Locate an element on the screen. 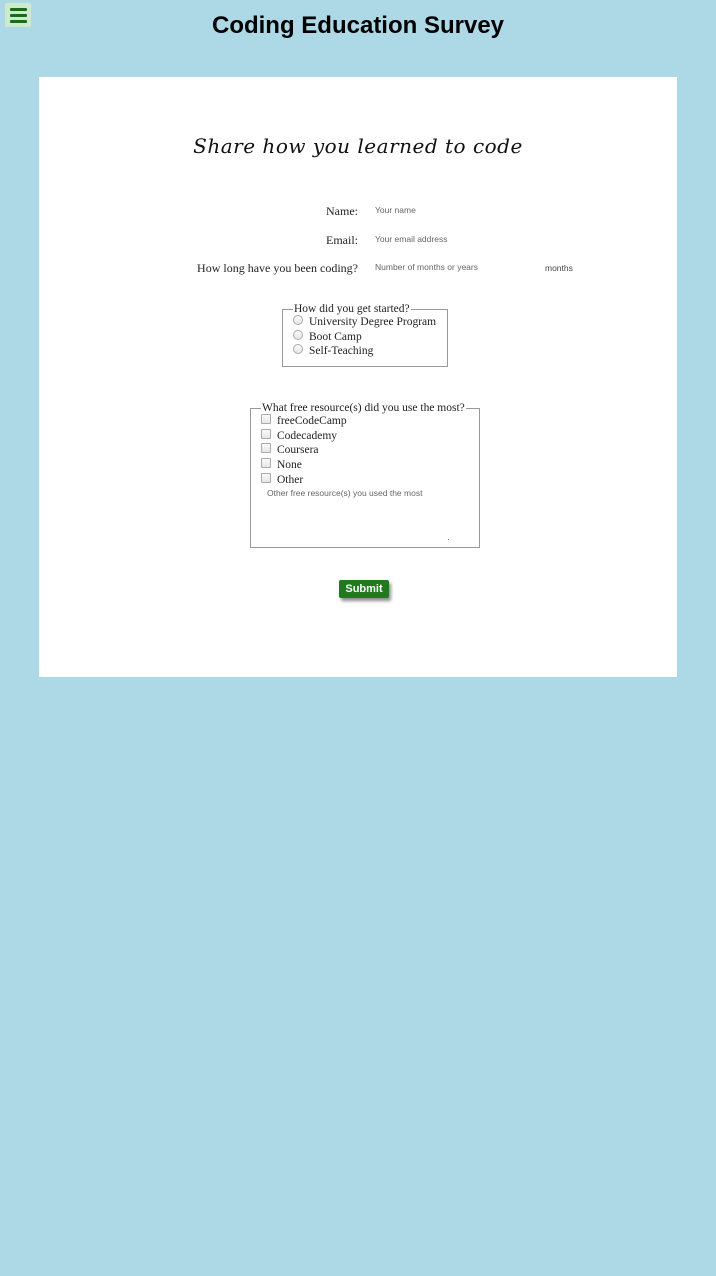 This screenshot has width=716, height=1276. option-label: Other is located at coordinates (290, 479).